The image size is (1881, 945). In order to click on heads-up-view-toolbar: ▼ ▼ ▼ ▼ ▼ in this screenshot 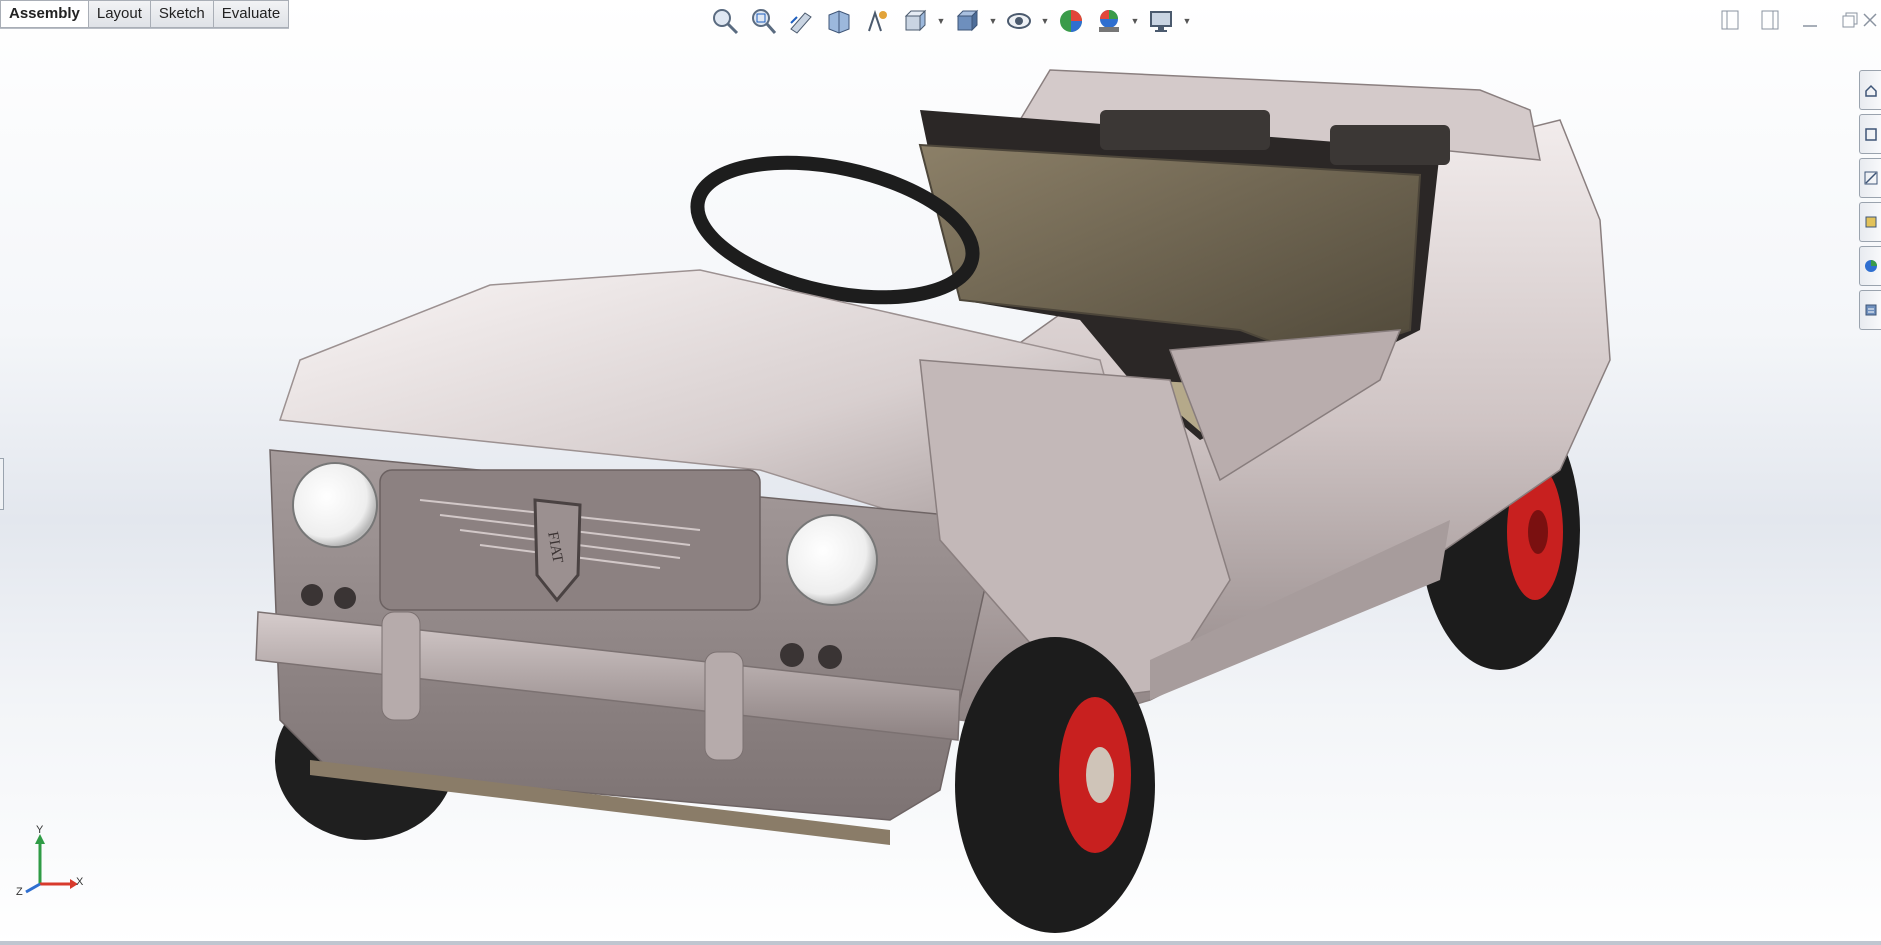, I will do `click(950, 21)`.